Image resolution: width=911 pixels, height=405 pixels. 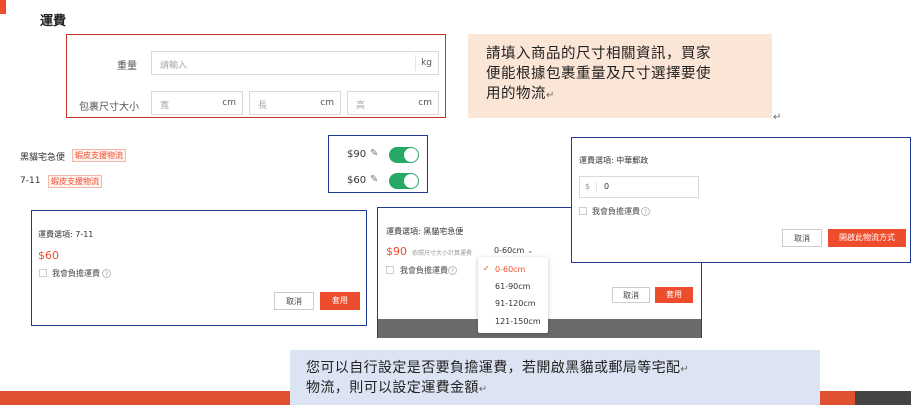 What do you see at coordinates (588, 186) in the screenshot?
I see `currency-symbol: $` at bounding box center [588, 186].